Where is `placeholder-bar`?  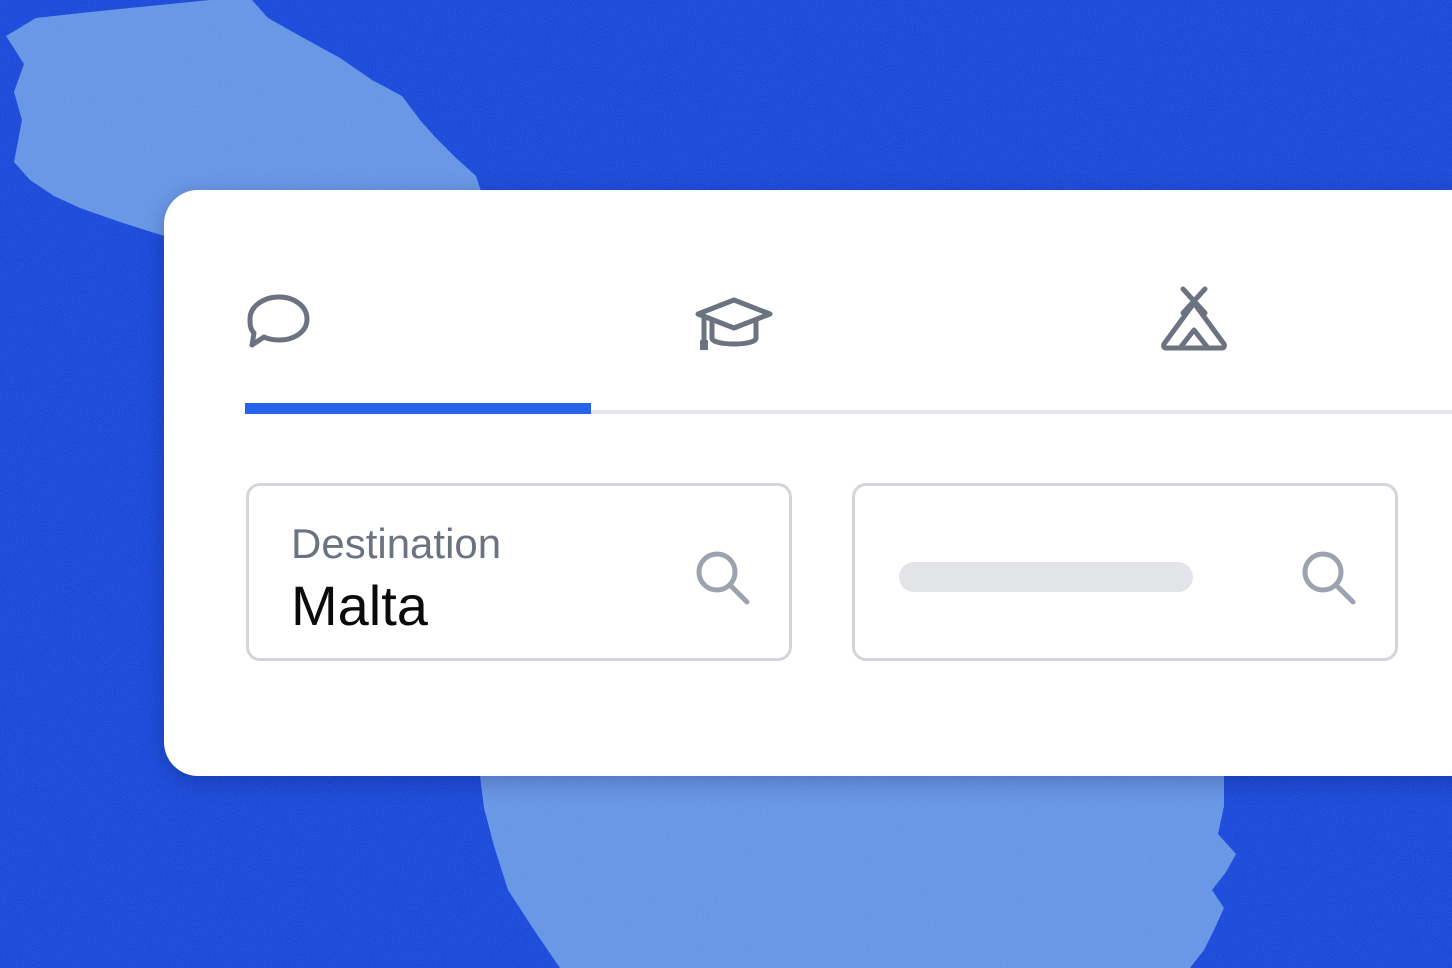 placeholder-bar is located at coordinates (1046, 577).